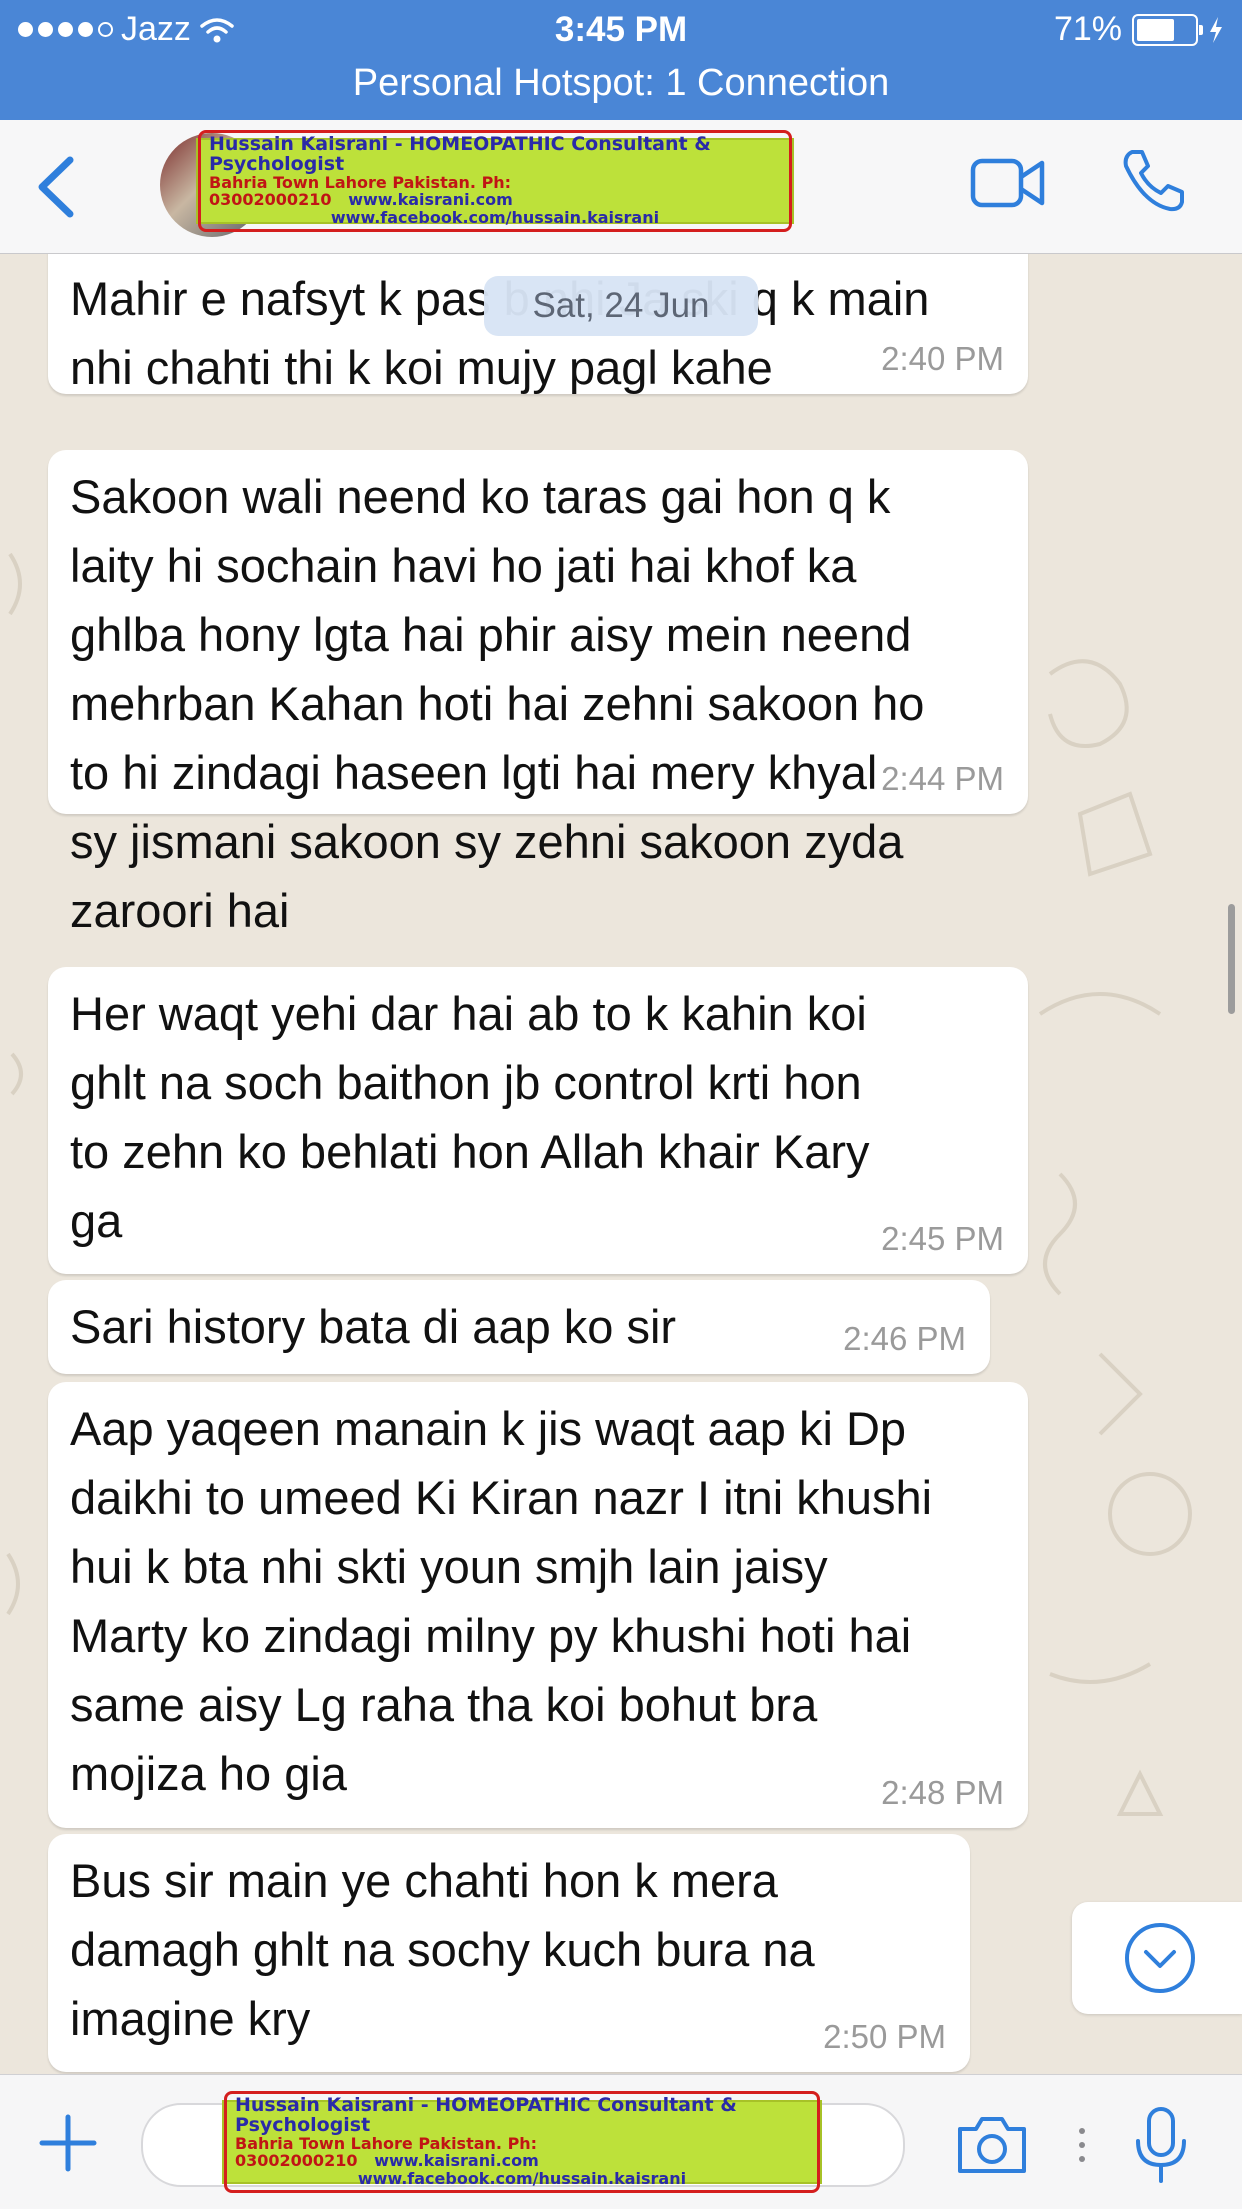 This screenshot has height=2209, width=1242. I want to click on voice-message-button, so click(1161, 2146).